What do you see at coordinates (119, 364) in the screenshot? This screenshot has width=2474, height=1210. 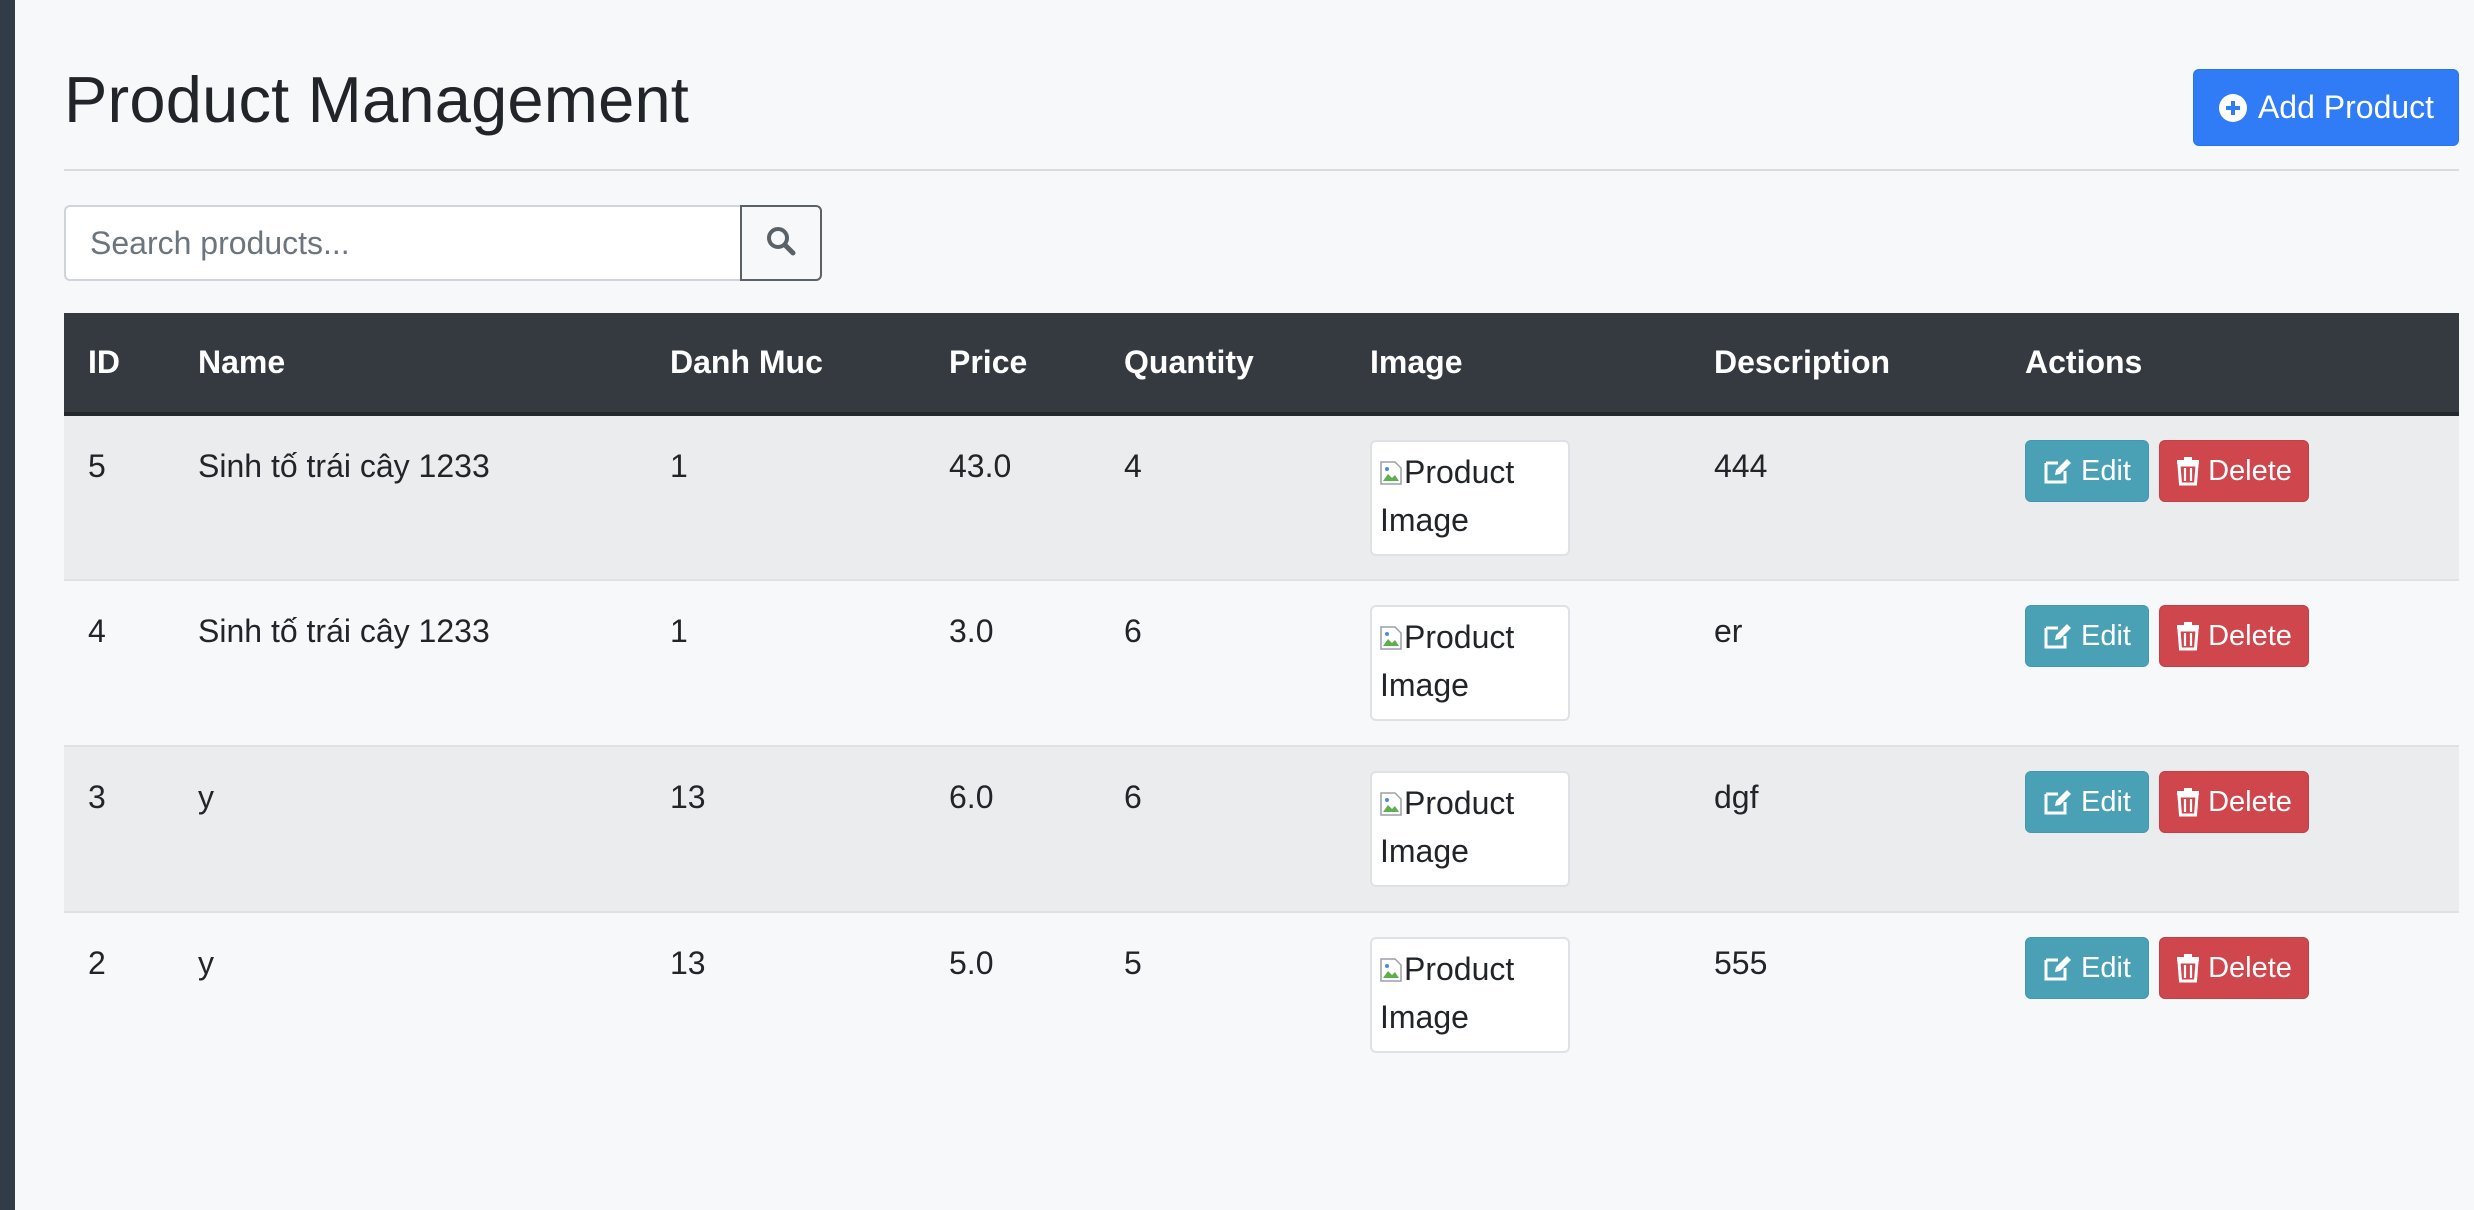 I see `column-header-id: ID` at bounding box center [119, 364].